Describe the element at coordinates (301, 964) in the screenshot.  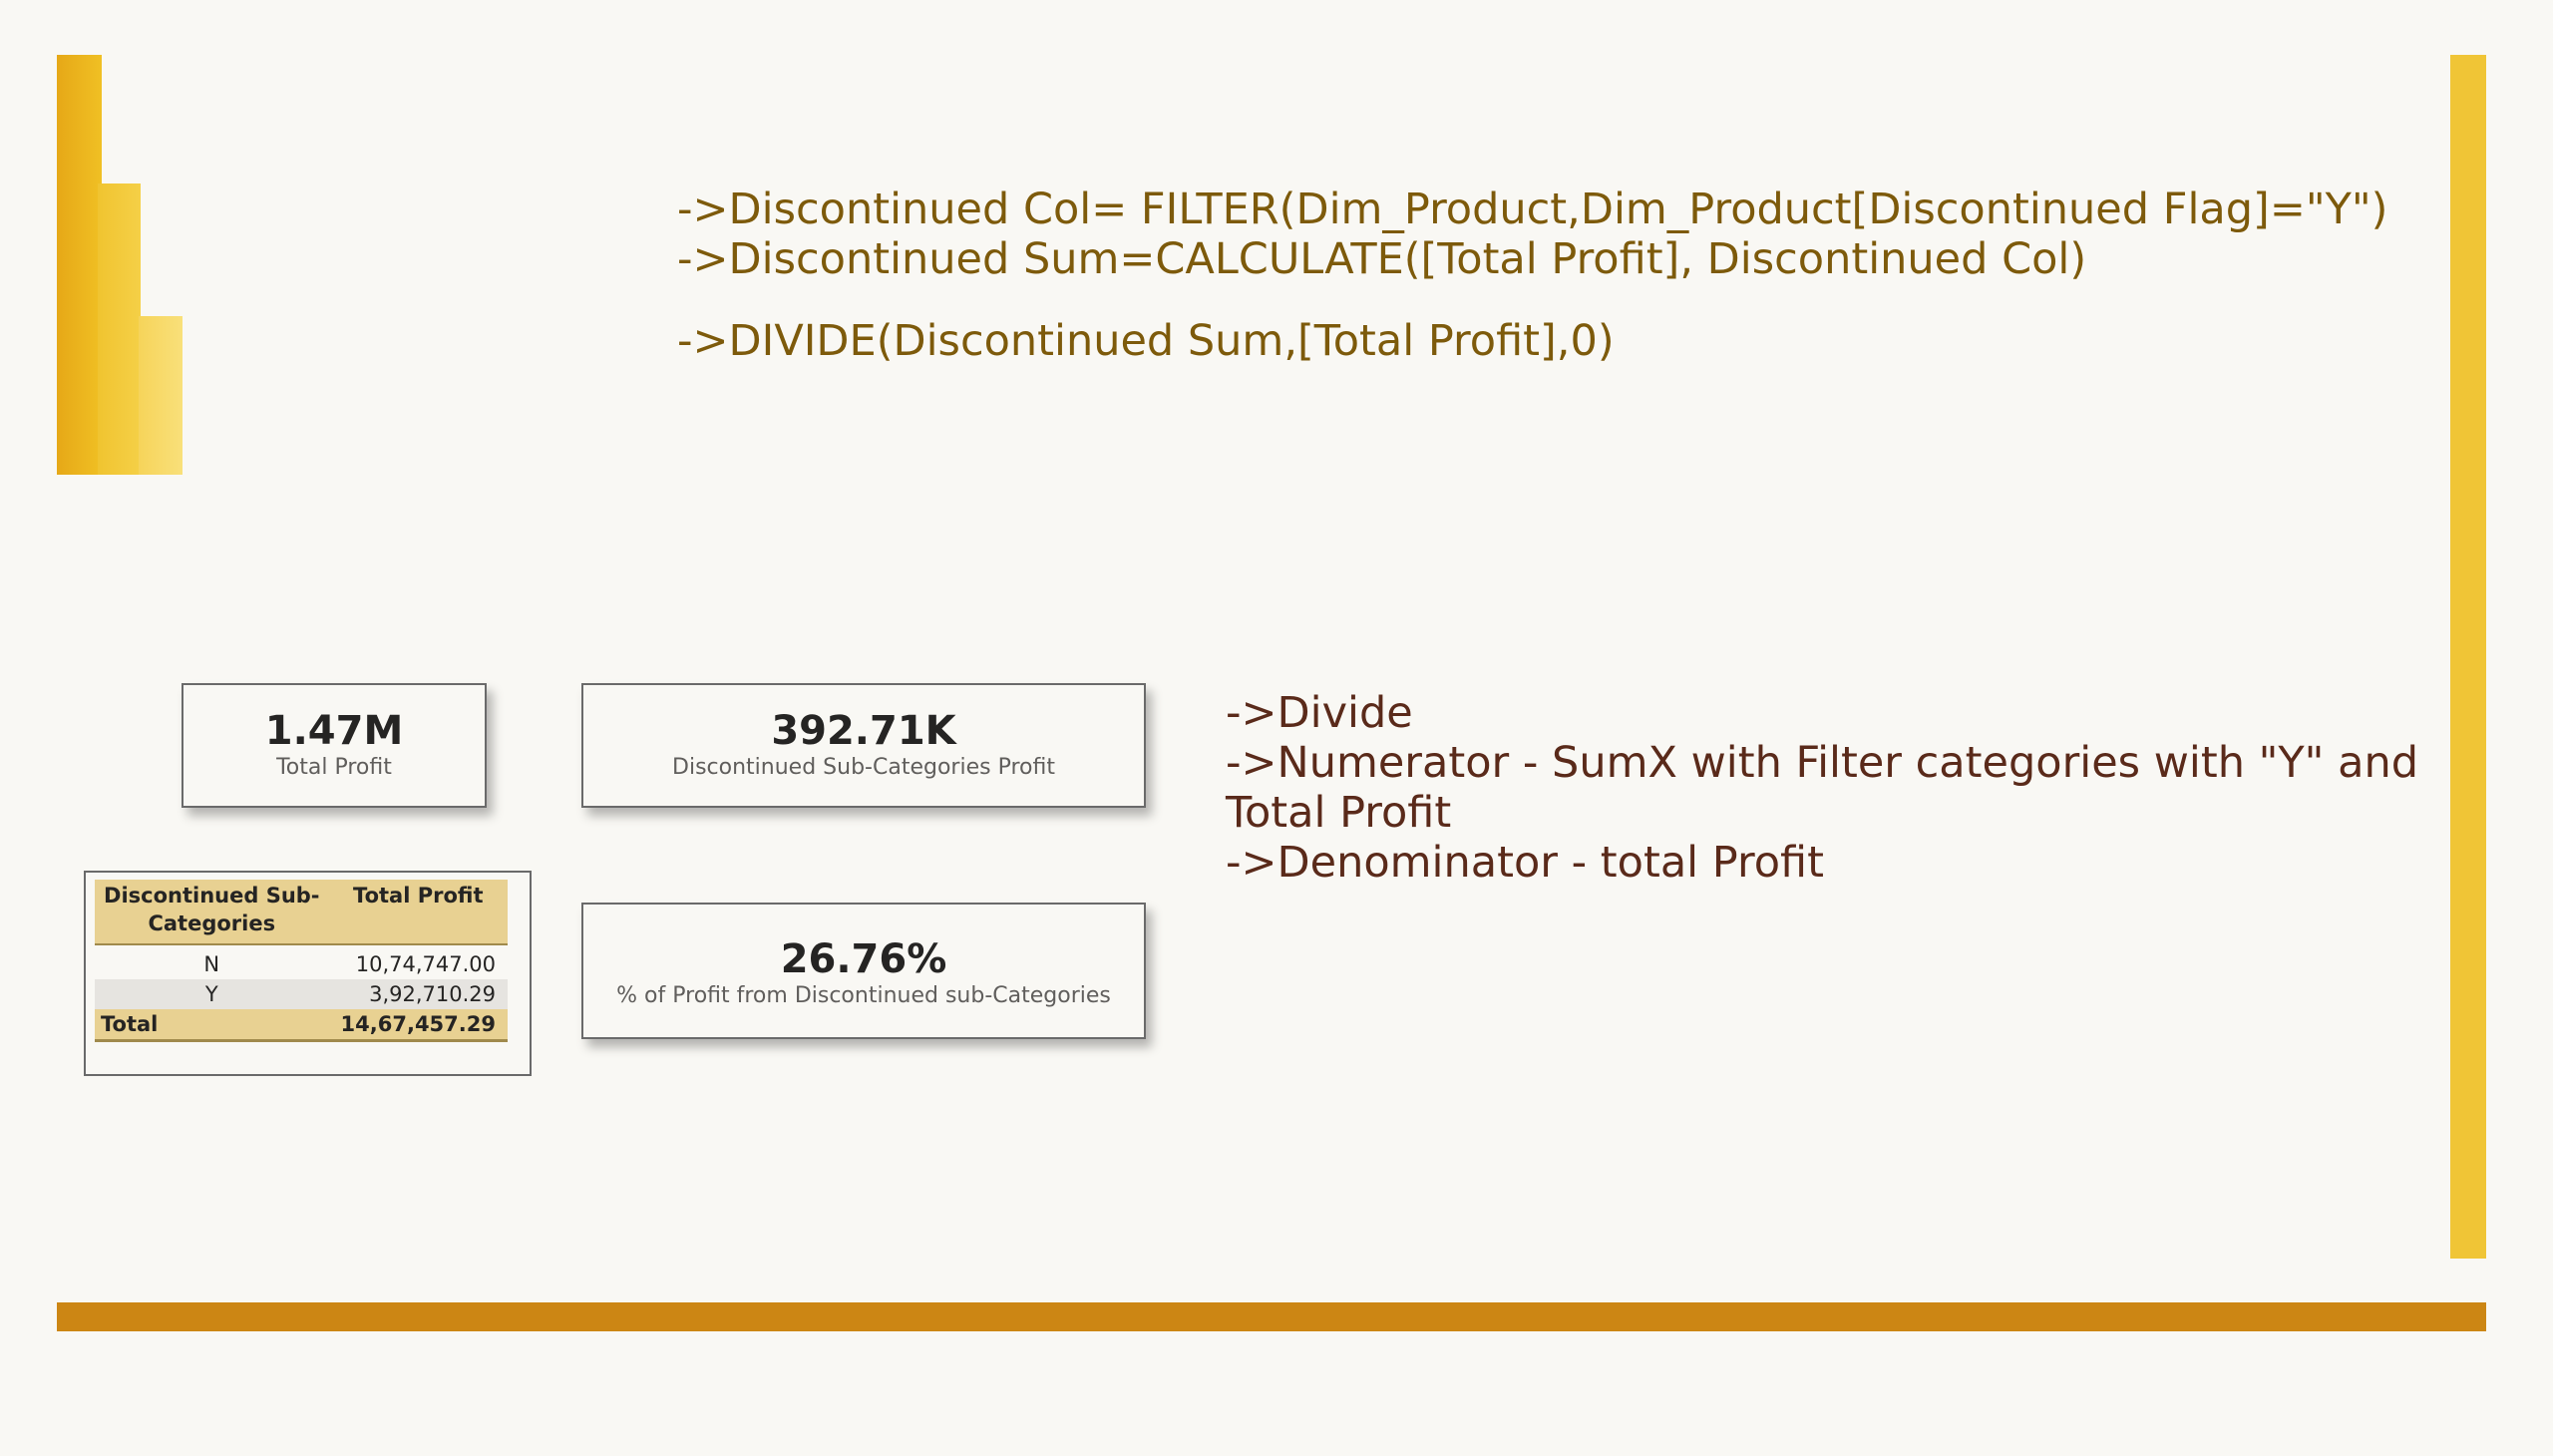
I see `table-row: N 10,74,747.00` at that location.